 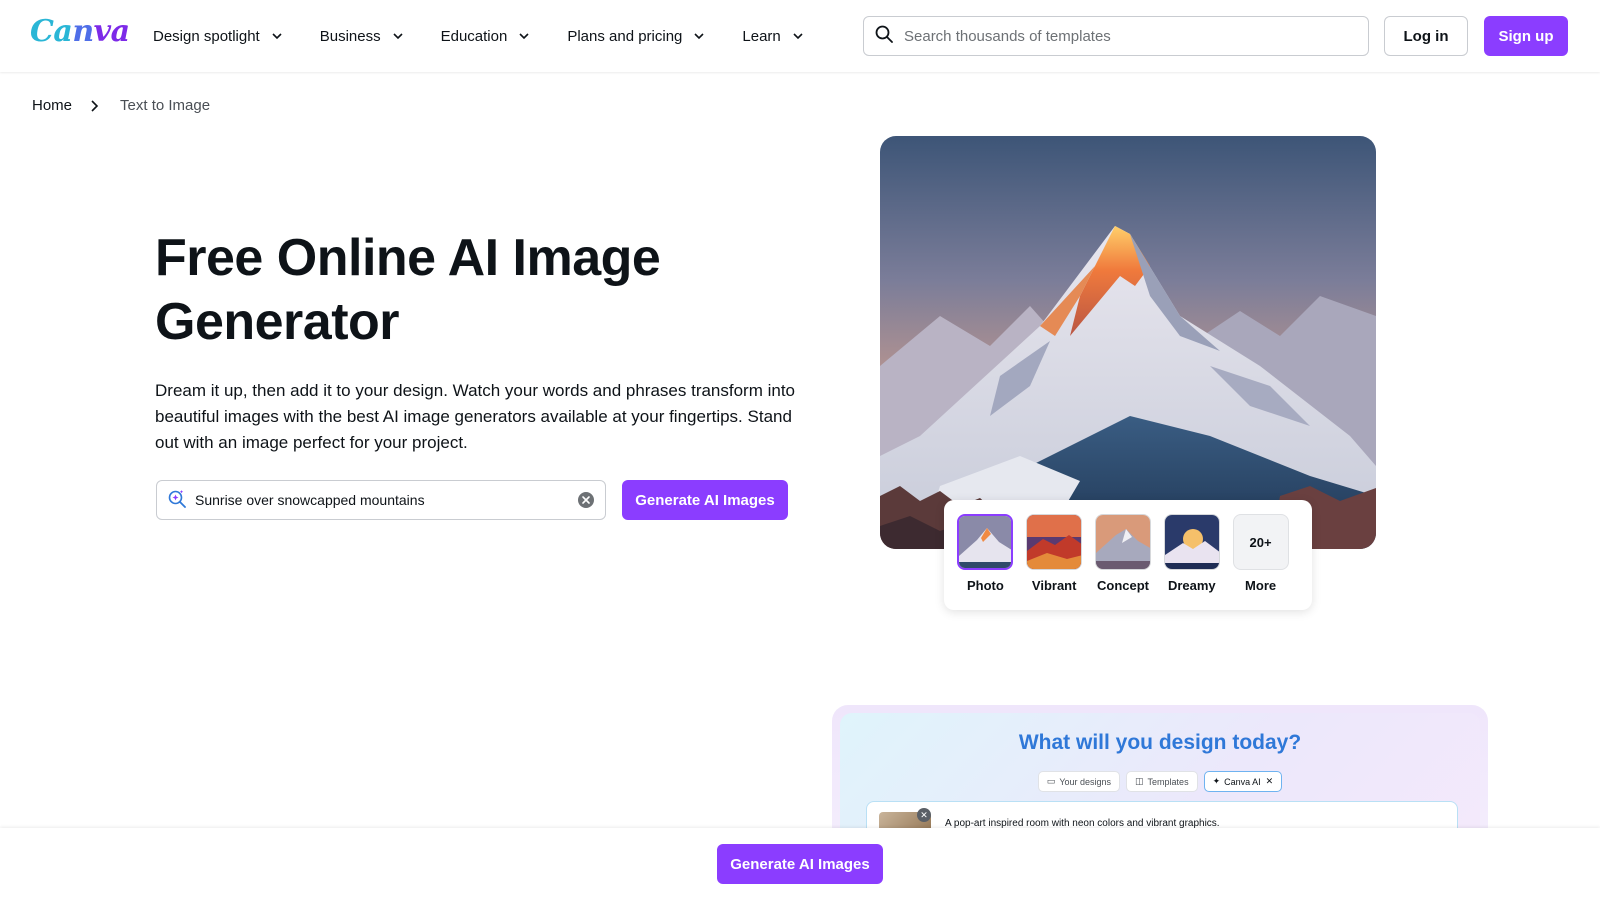 I want to click on nav-plans-and-pricing: Plans and pricing, so click(x=636, y=36).